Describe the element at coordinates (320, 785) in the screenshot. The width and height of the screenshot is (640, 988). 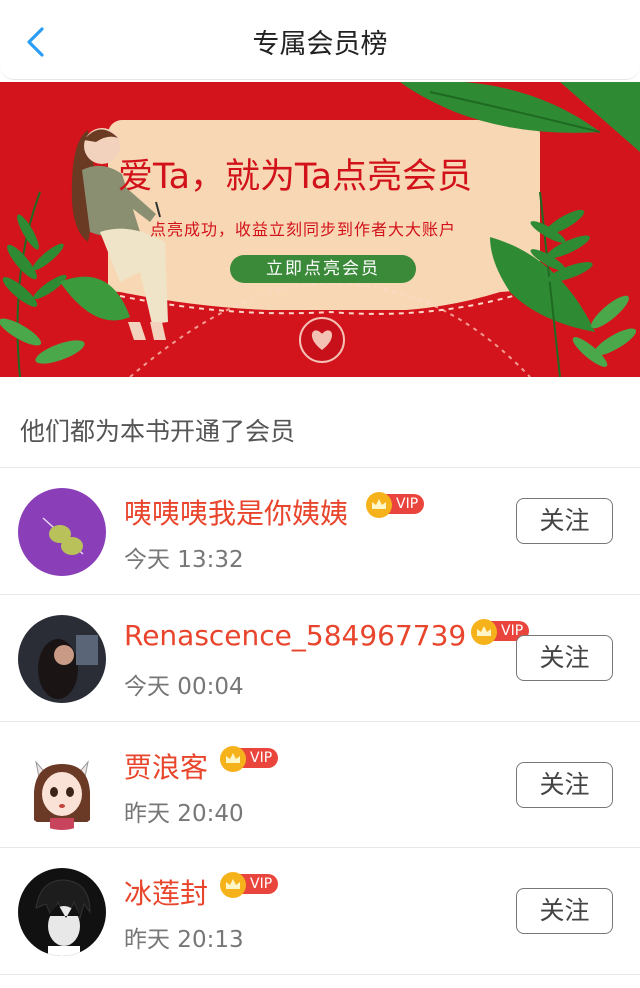
I see `member-row: 贾浪客 VIP 昨天 20:40 关注` at that location.